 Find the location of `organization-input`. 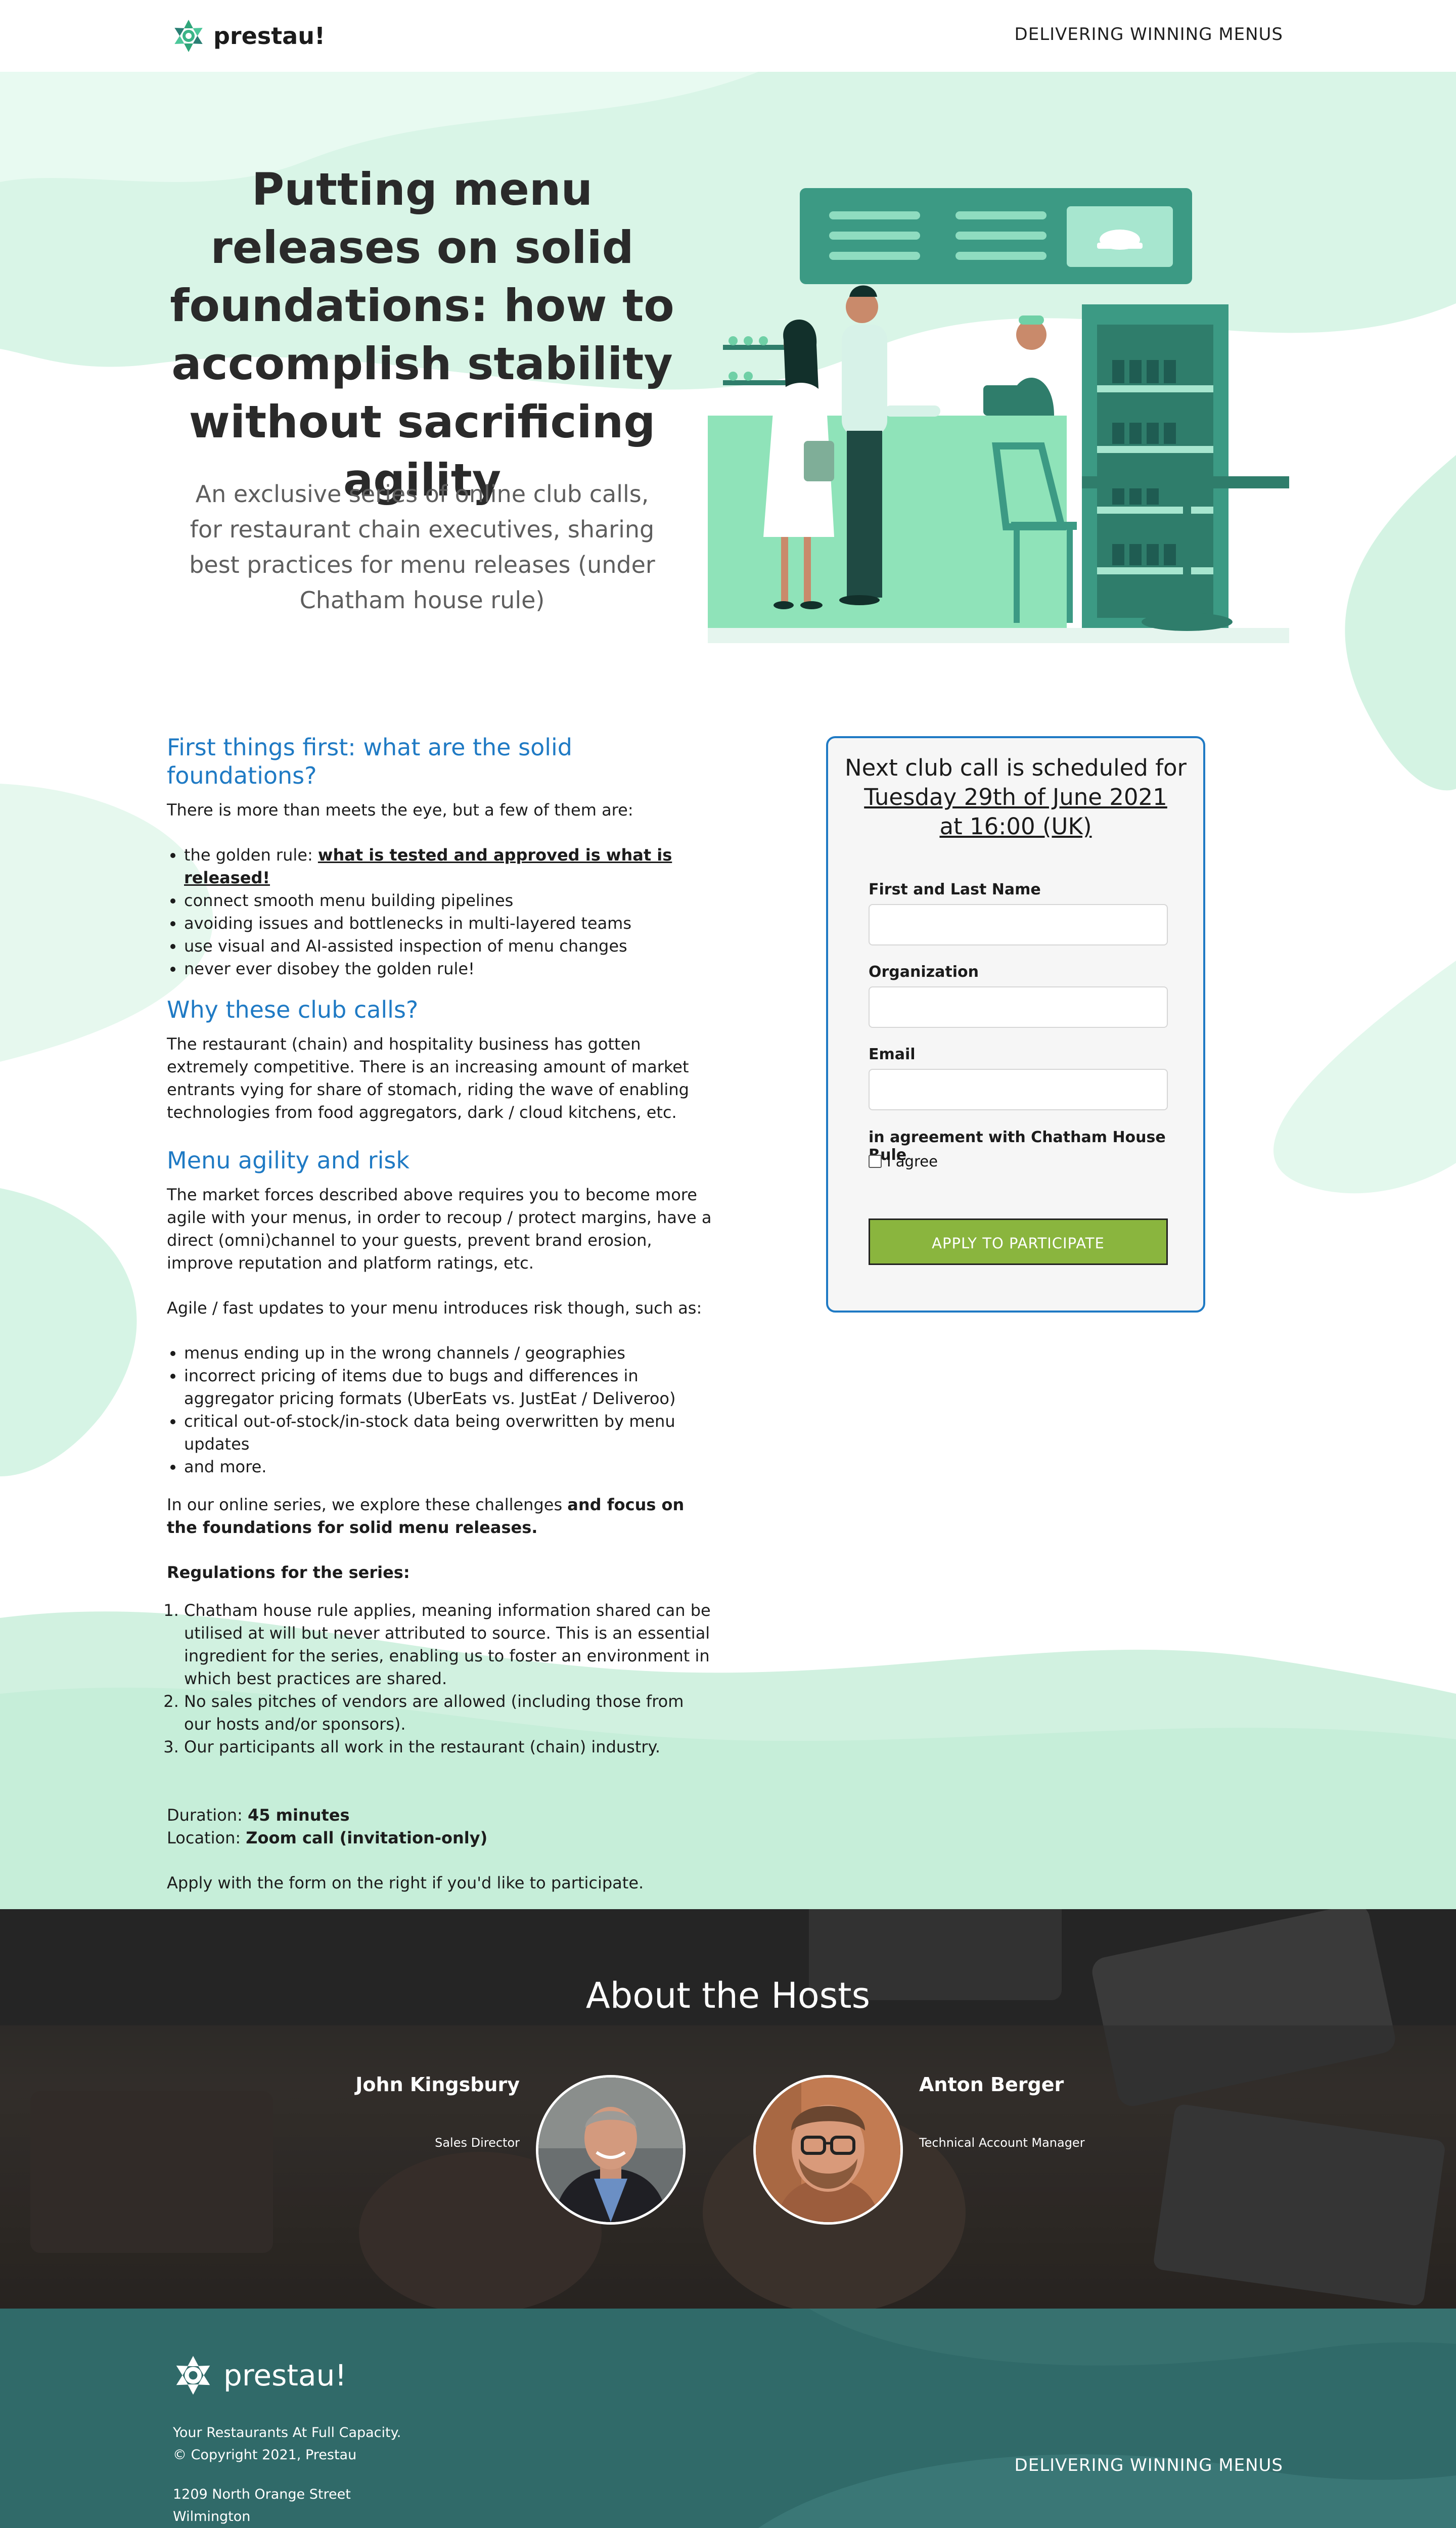

organization-input is located at coordinates (1018, 1007).